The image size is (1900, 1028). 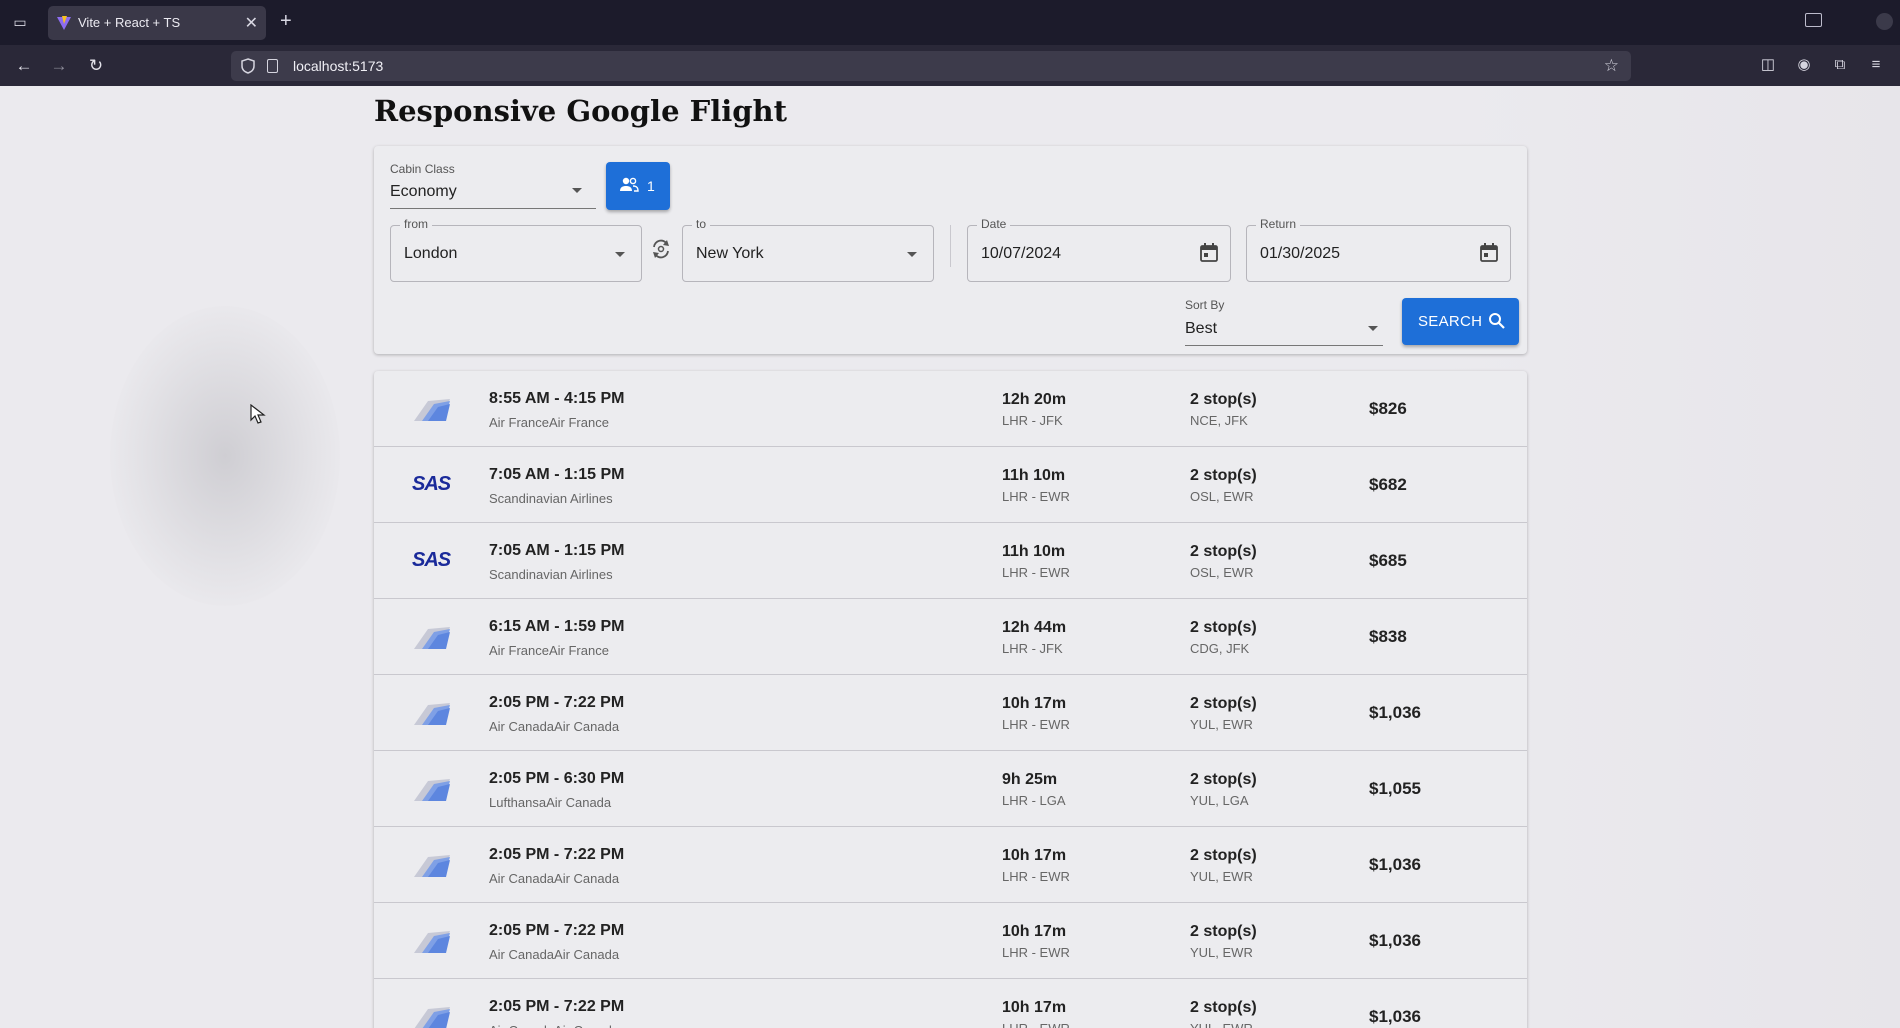 I want to click on to-value: New York, so click(x=730, y=254).